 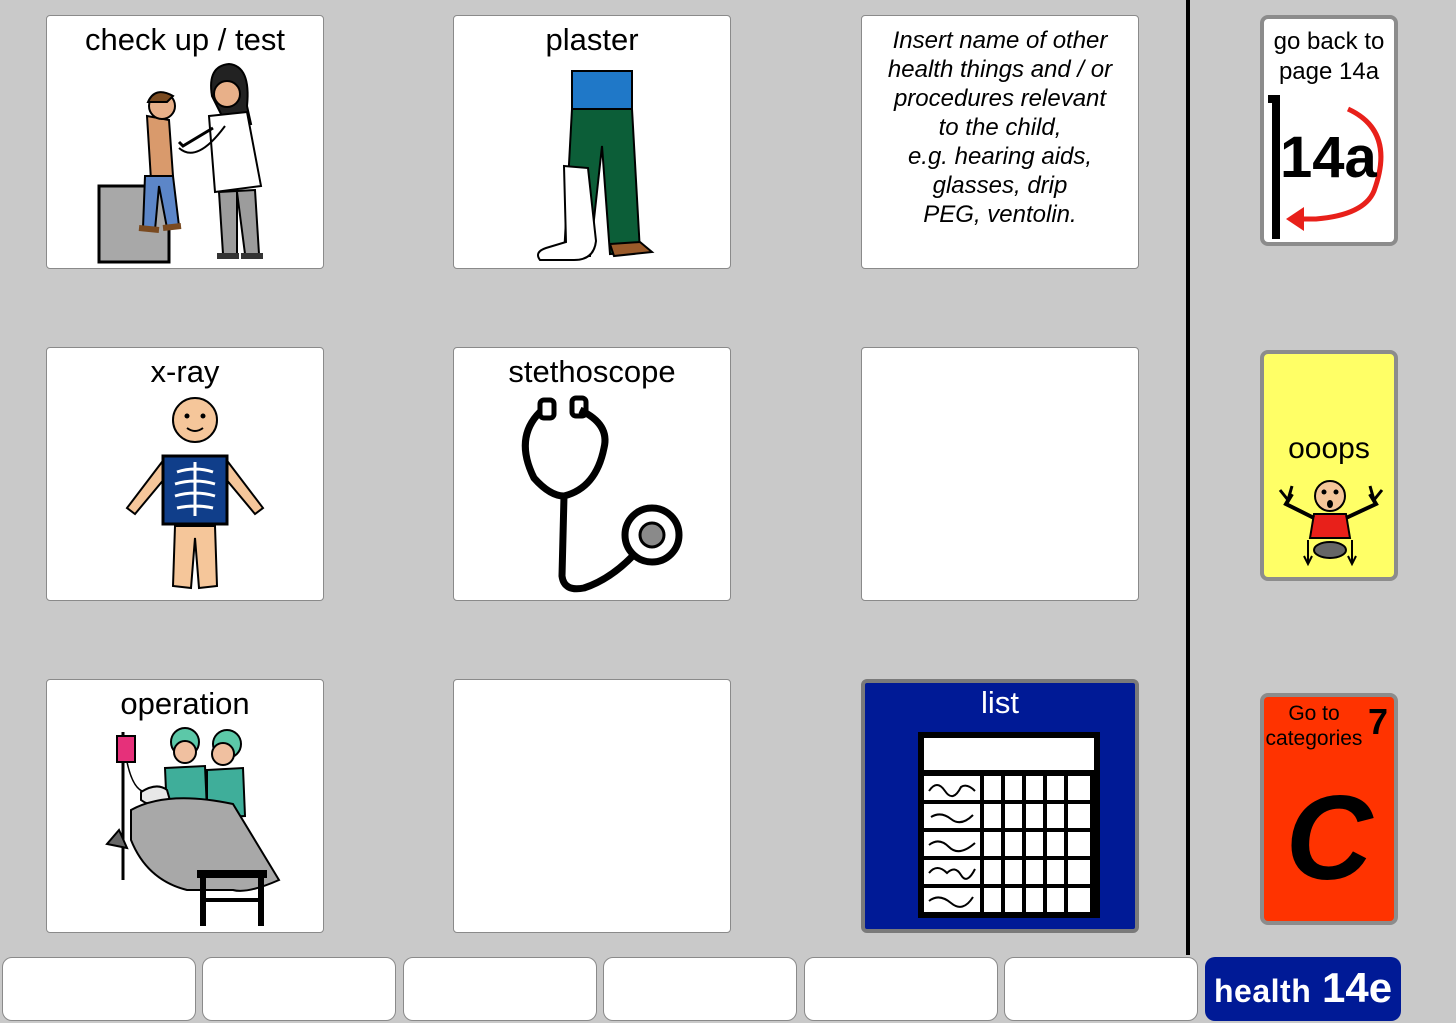 I want to click on list-table-icon, so click(x=1009, y=825).